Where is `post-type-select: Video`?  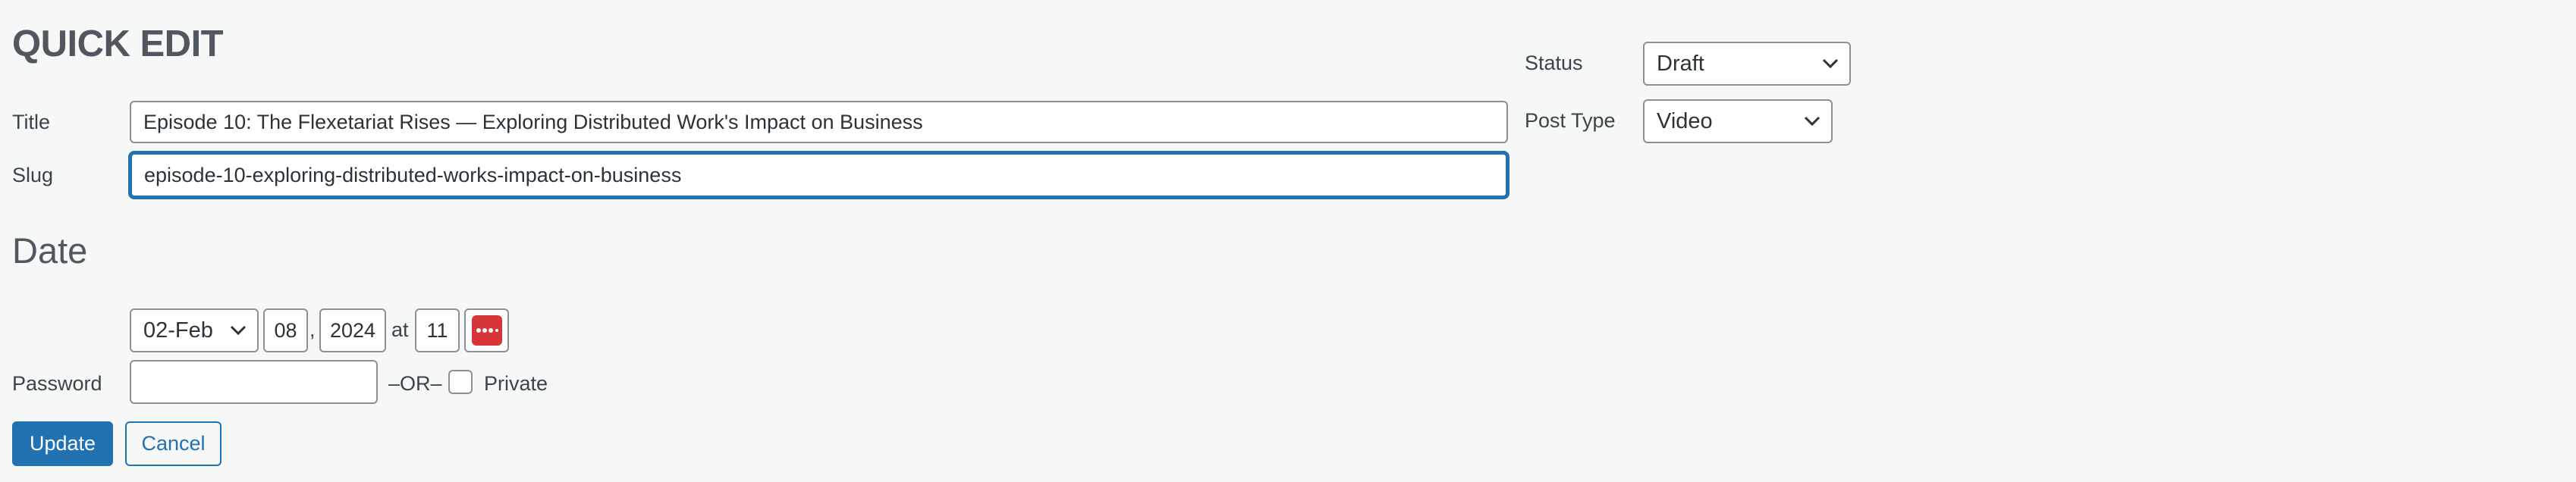 post-type-select: Video is located at coordinates (1738, 121).